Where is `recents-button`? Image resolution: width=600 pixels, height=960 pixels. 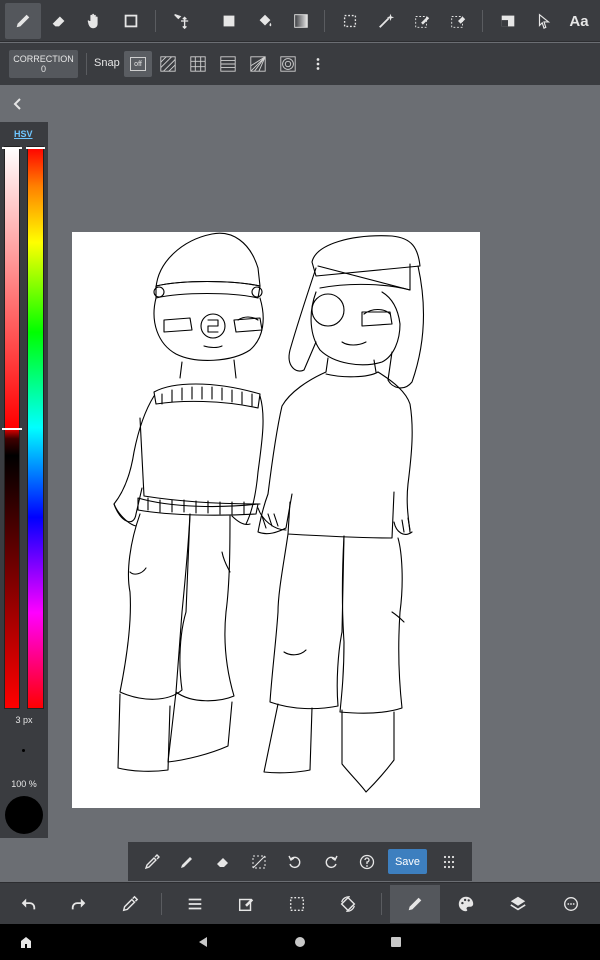 recents-button is located at coordinates (396, 942).